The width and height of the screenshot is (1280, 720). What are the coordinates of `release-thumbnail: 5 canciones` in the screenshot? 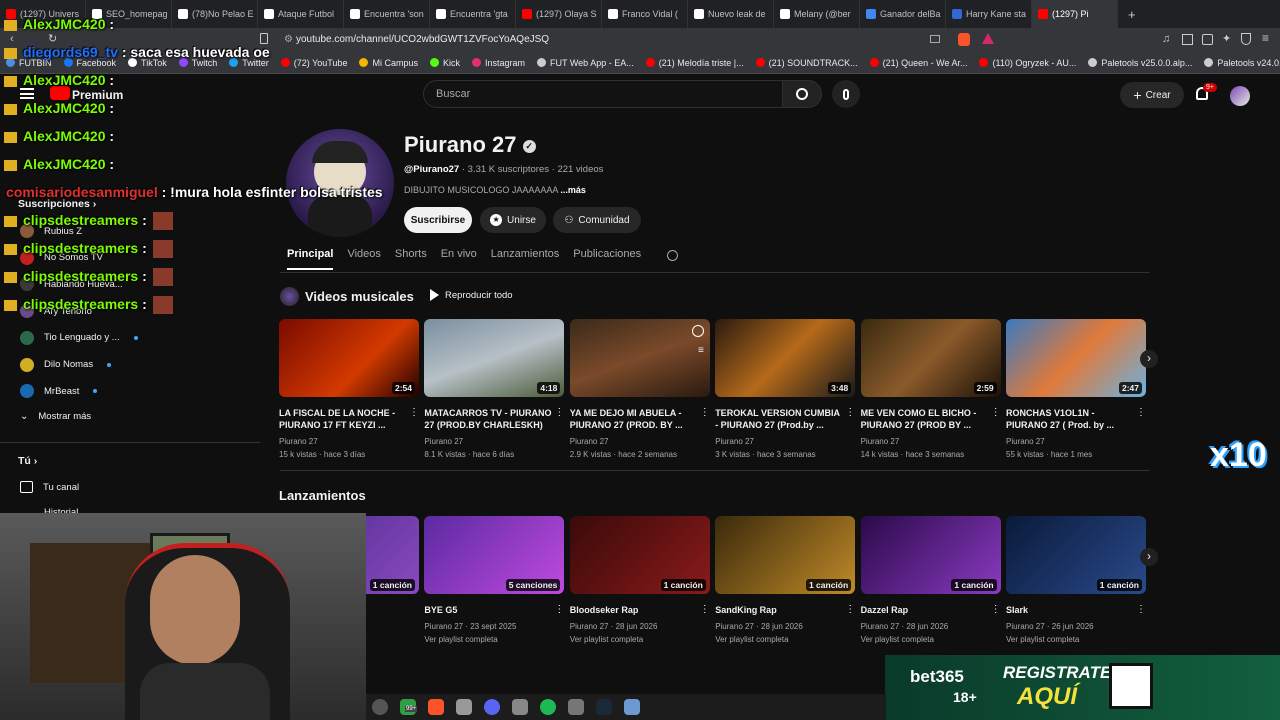 It's located at (494, 555).